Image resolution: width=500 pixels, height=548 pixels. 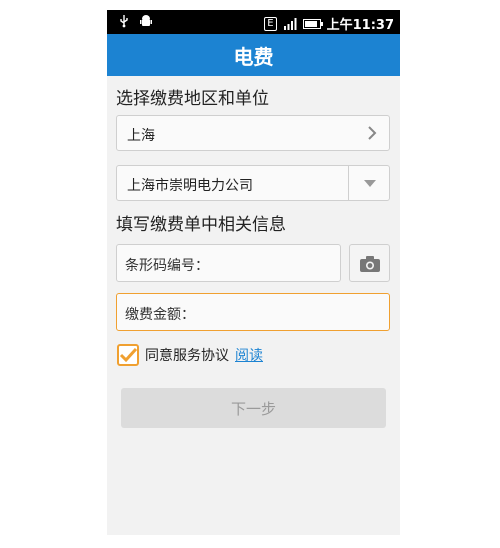 What do you see at coordinates (146, 20) in the screenshot?
I see `android-icon` at bounding box center [146, 20].